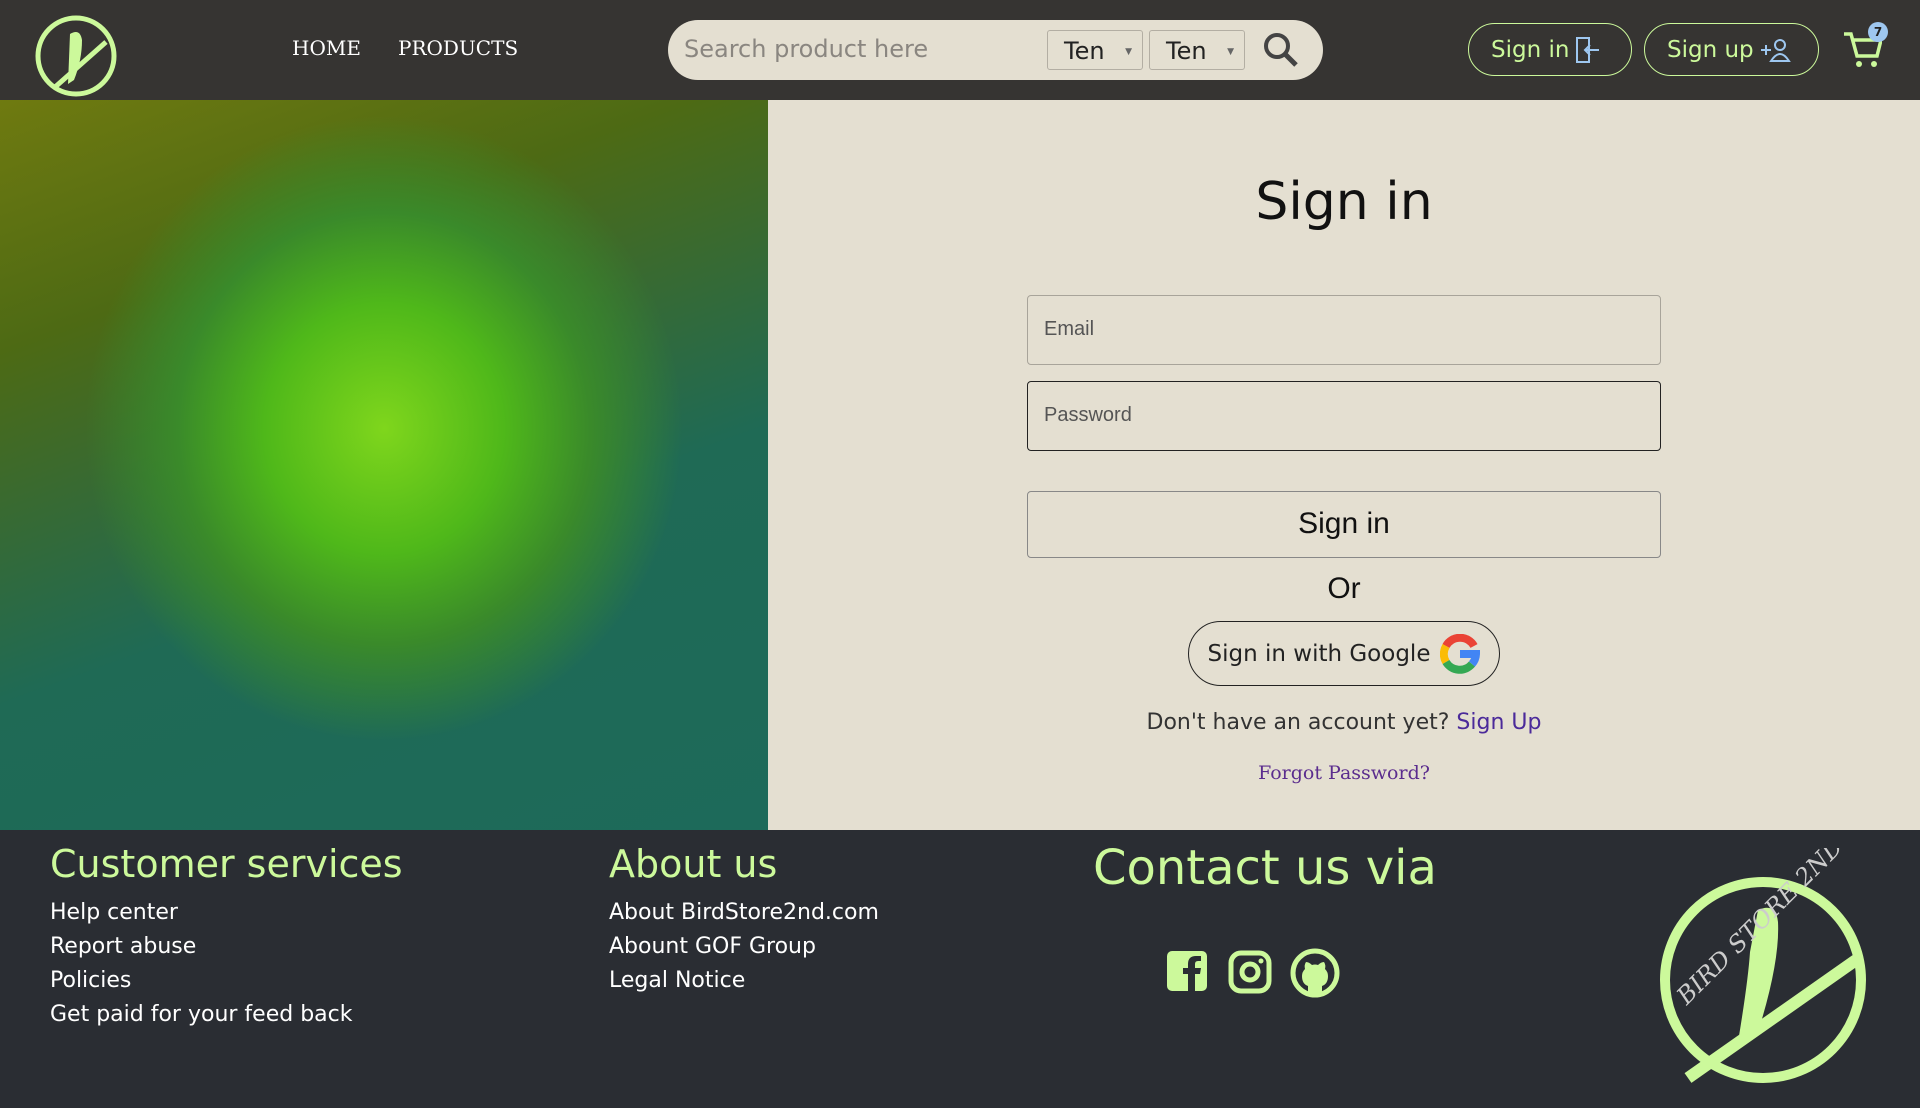  I want to click on footer-logo-icon: BIRD STORE 2ND, so click(1763, 965).